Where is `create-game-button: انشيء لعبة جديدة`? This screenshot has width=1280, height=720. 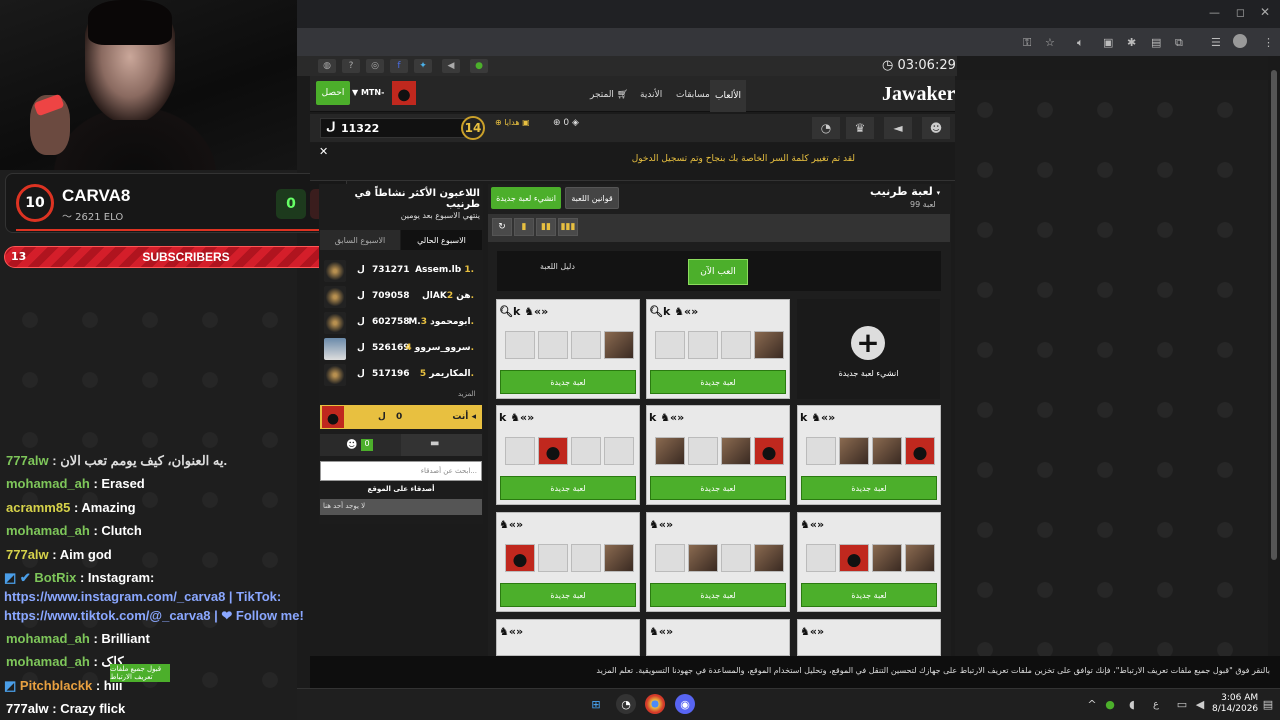 create-game-button: انشيء لعبة جديدة is located at coordinates (526, 198).